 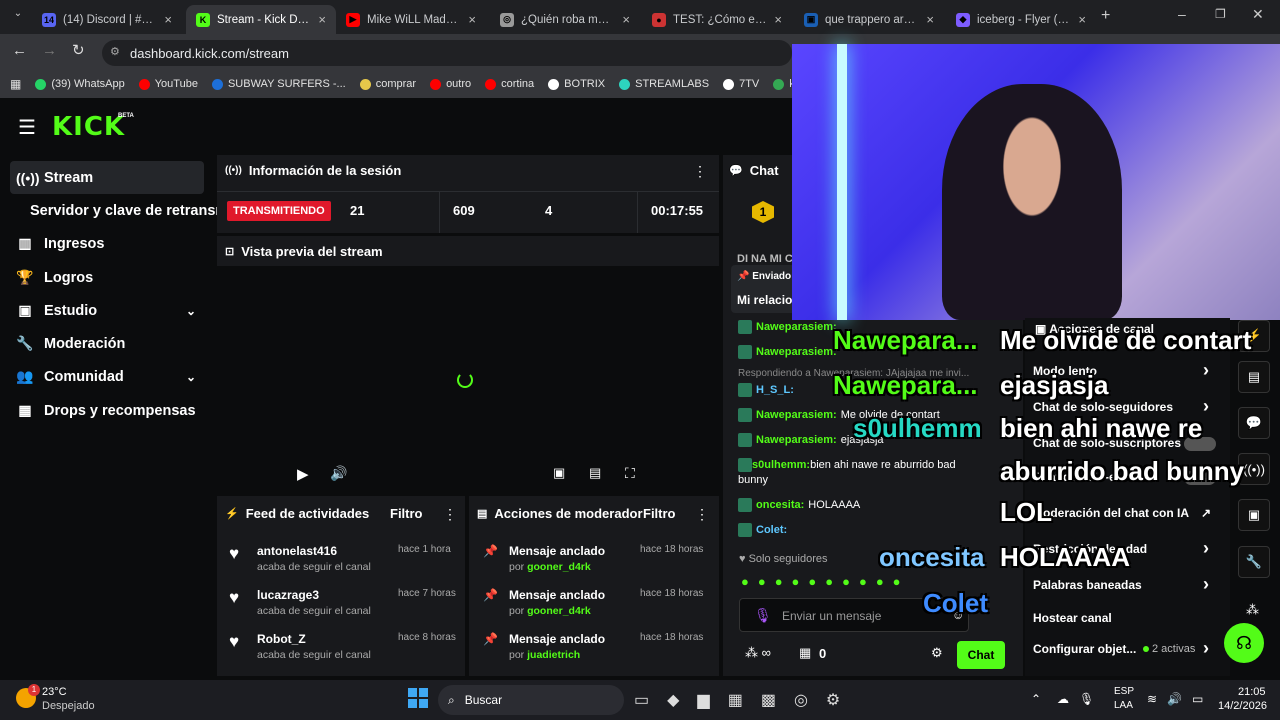 I want to click on play-icon: ▶, so click(x=303, y=474).